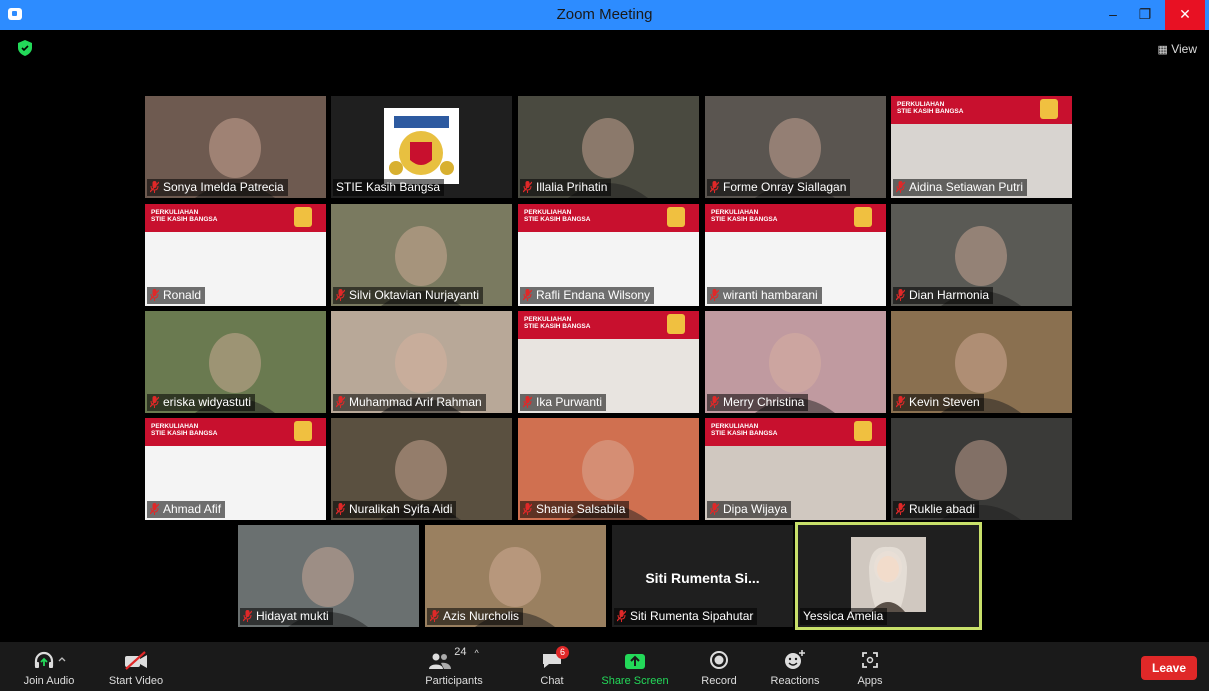  What do you see at coordinates (1145, 15) in the screenshot?
I see `restore-button: ❐` at bounding box center [1145, 15].